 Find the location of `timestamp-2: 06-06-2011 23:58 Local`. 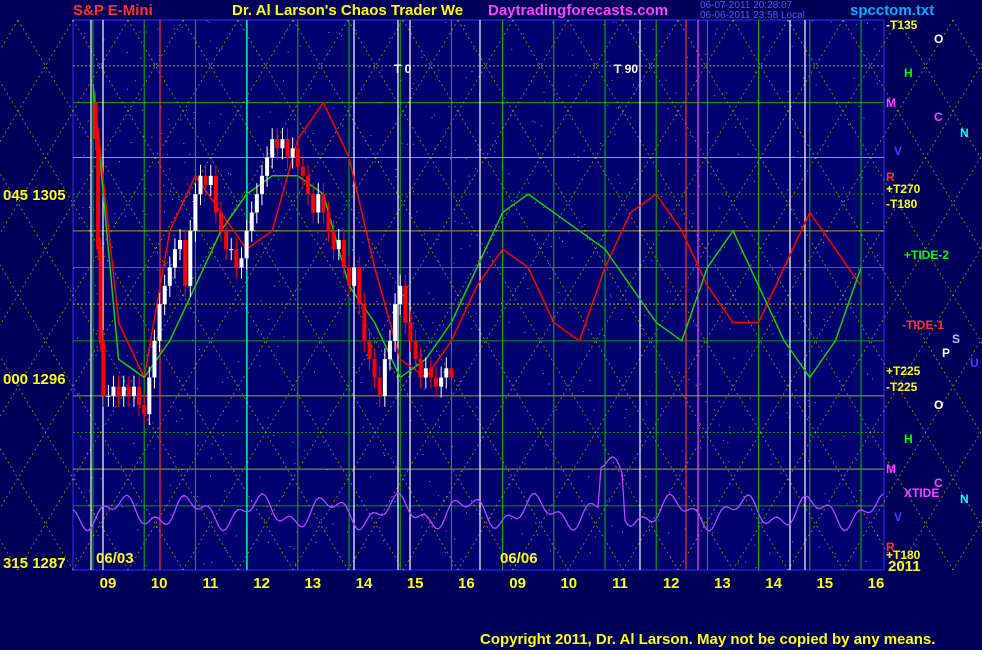

timestamp-2: 06-06-2011 23:58 Local is located at coordinates (752, 15).